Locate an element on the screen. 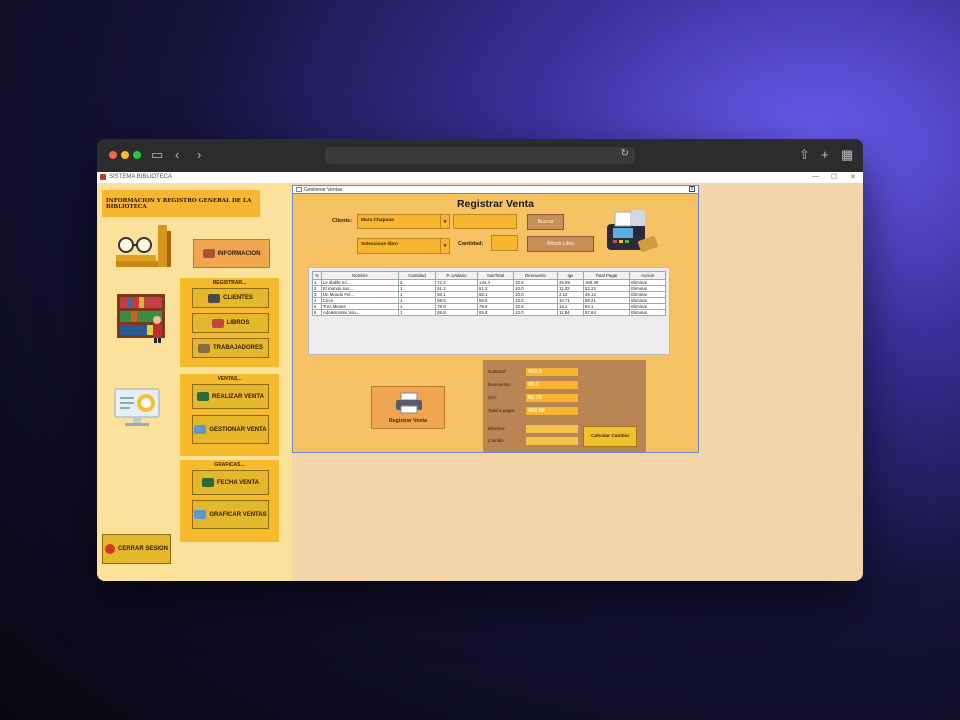  printer-icon is located at coordinates (409, 403).